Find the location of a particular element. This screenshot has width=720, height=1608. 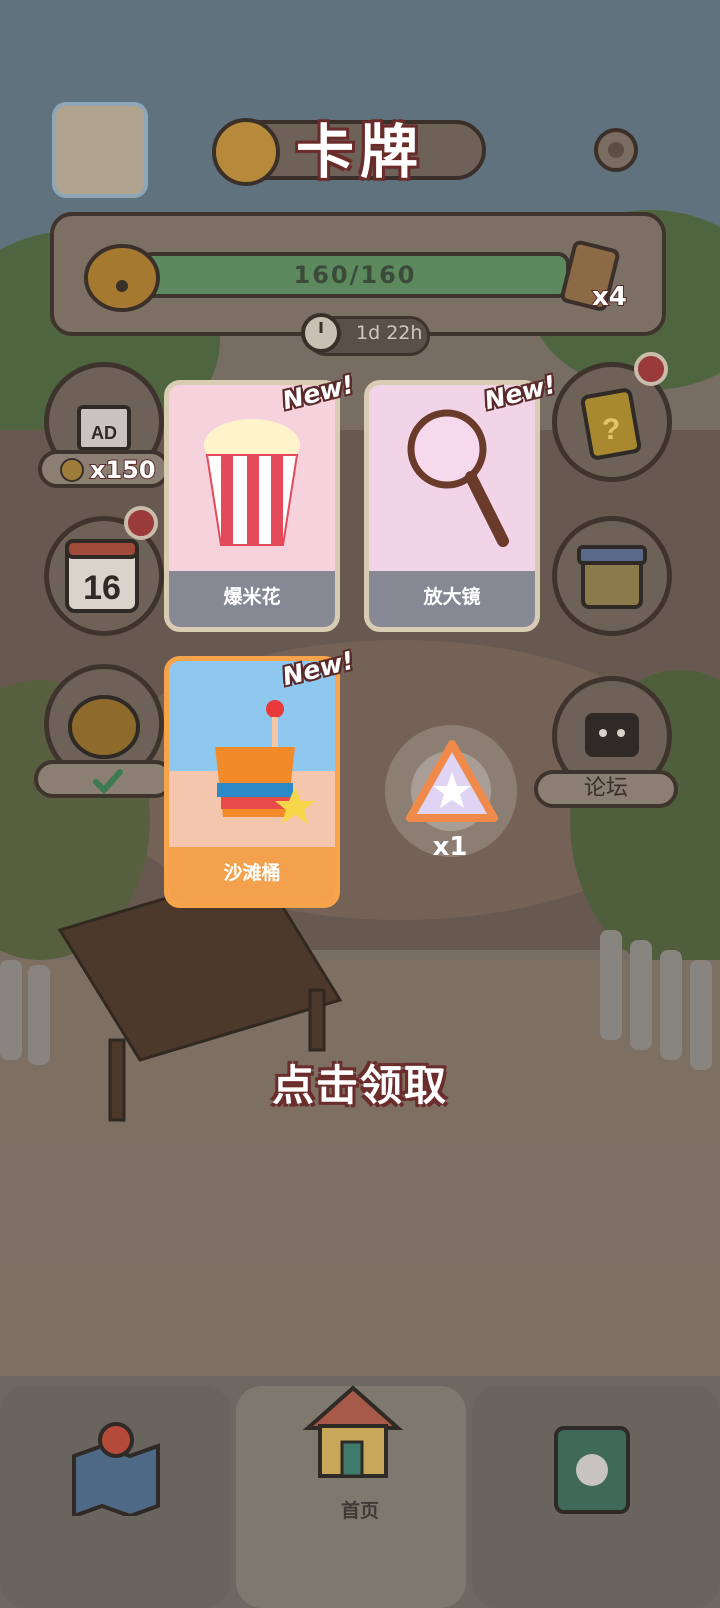

card-label: 放大镜 is located at coordinates (452, 599).